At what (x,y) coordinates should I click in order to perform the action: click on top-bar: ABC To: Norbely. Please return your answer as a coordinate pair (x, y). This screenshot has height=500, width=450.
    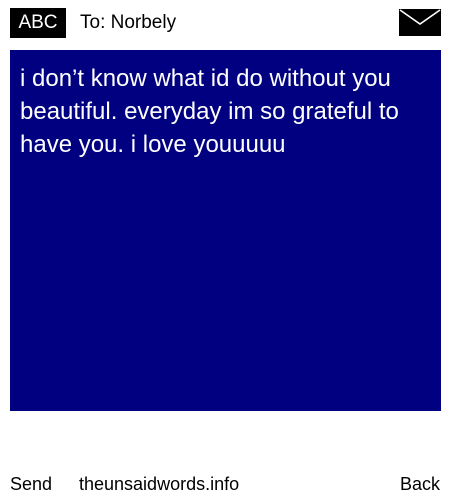
    Looking at the image, I should click on (225, 23).